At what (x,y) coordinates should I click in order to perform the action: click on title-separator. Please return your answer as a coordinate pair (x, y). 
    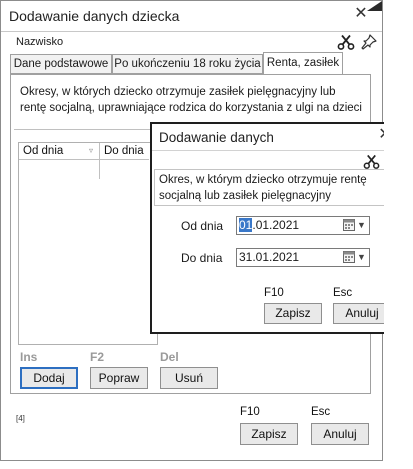
    Looking at the image, I should click on (191, 31).